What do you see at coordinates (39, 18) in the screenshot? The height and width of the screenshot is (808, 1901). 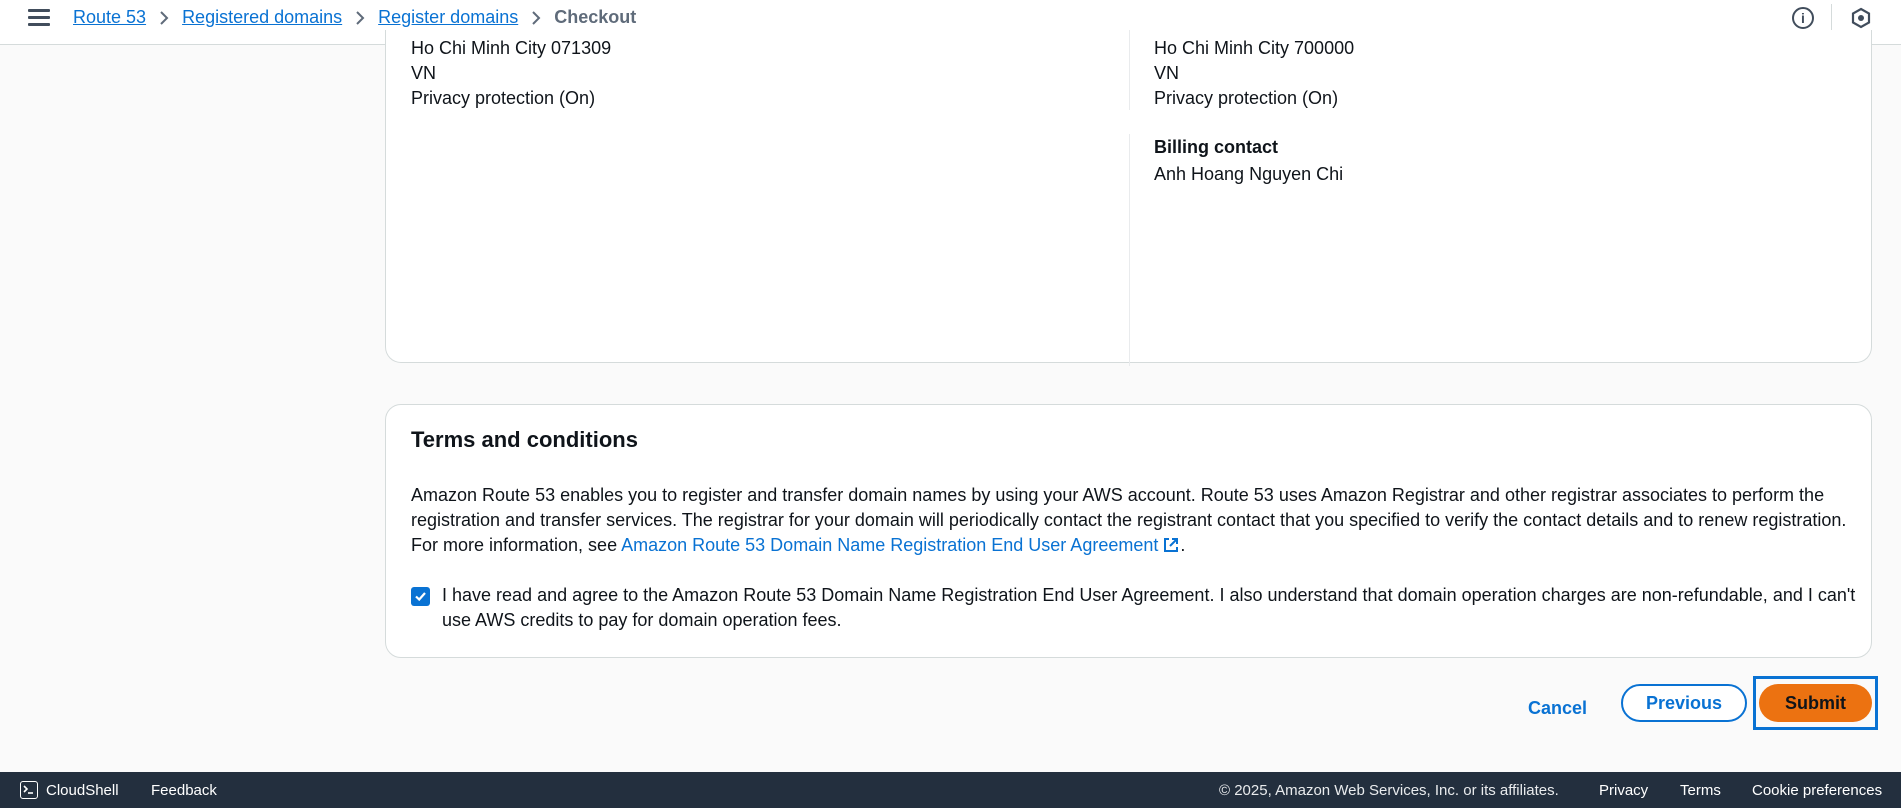 I see `menu-icon` at bounding box center [39, 18].